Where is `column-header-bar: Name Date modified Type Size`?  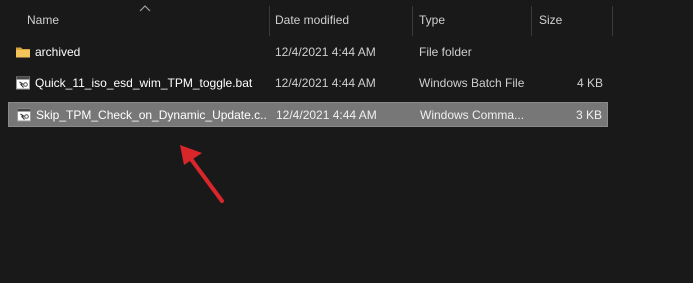 column-header-bar: Name Date modified Type Size is located at coordinates (346, 19).